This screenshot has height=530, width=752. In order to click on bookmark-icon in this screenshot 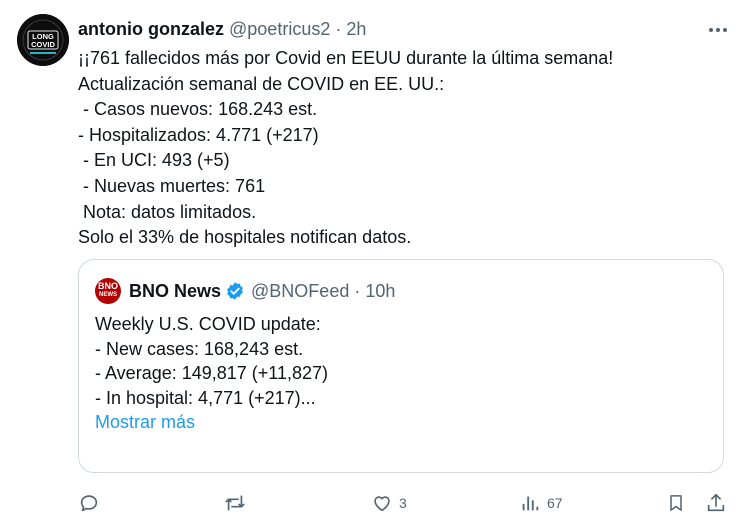, I will do `click(676, 503)`.